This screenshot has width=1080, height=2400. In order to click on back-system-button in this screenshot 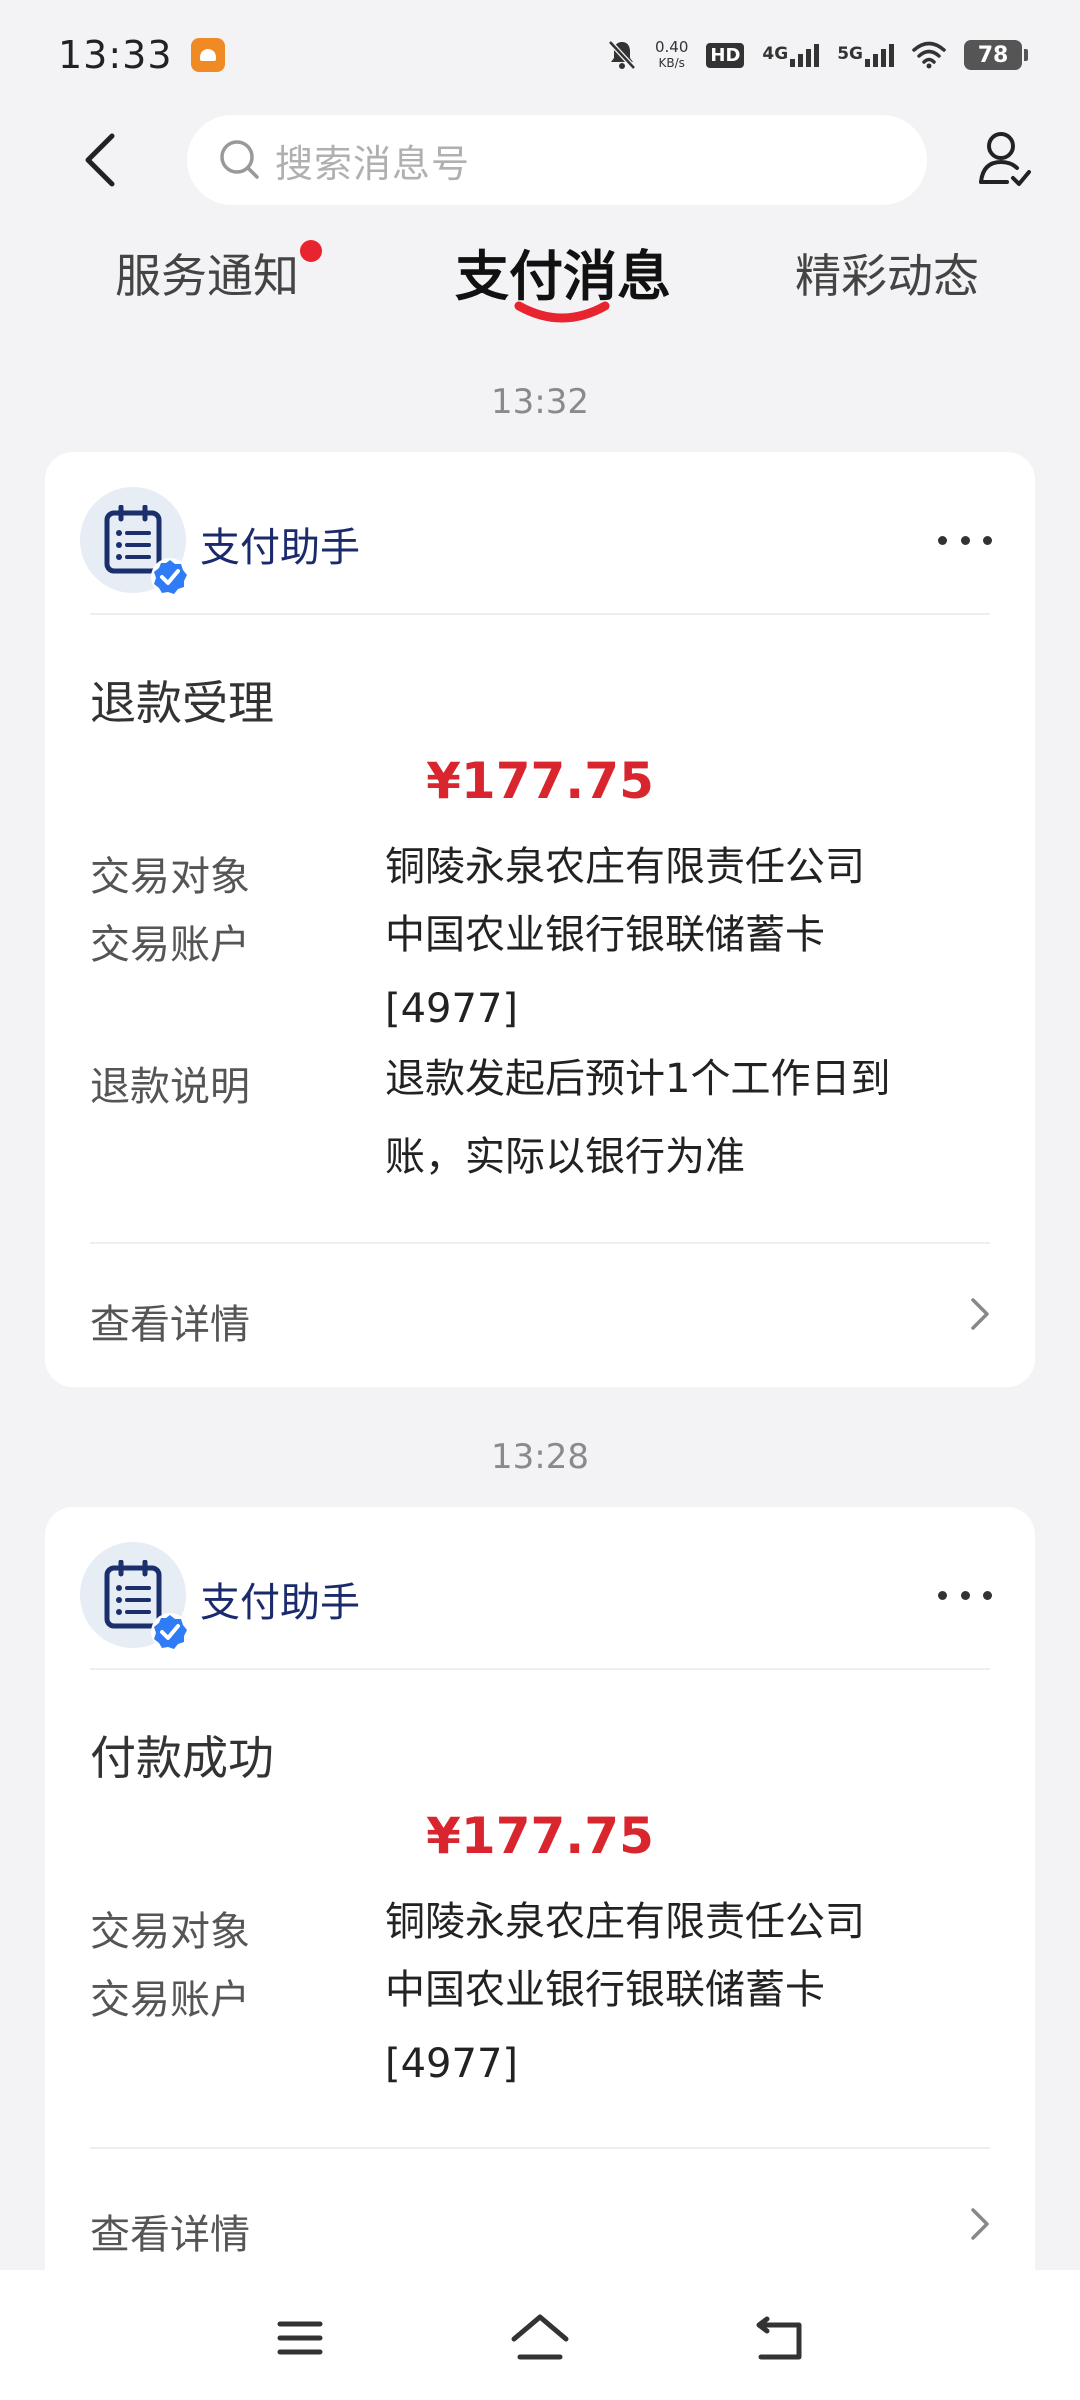, I will do `click(780, 2338)`.